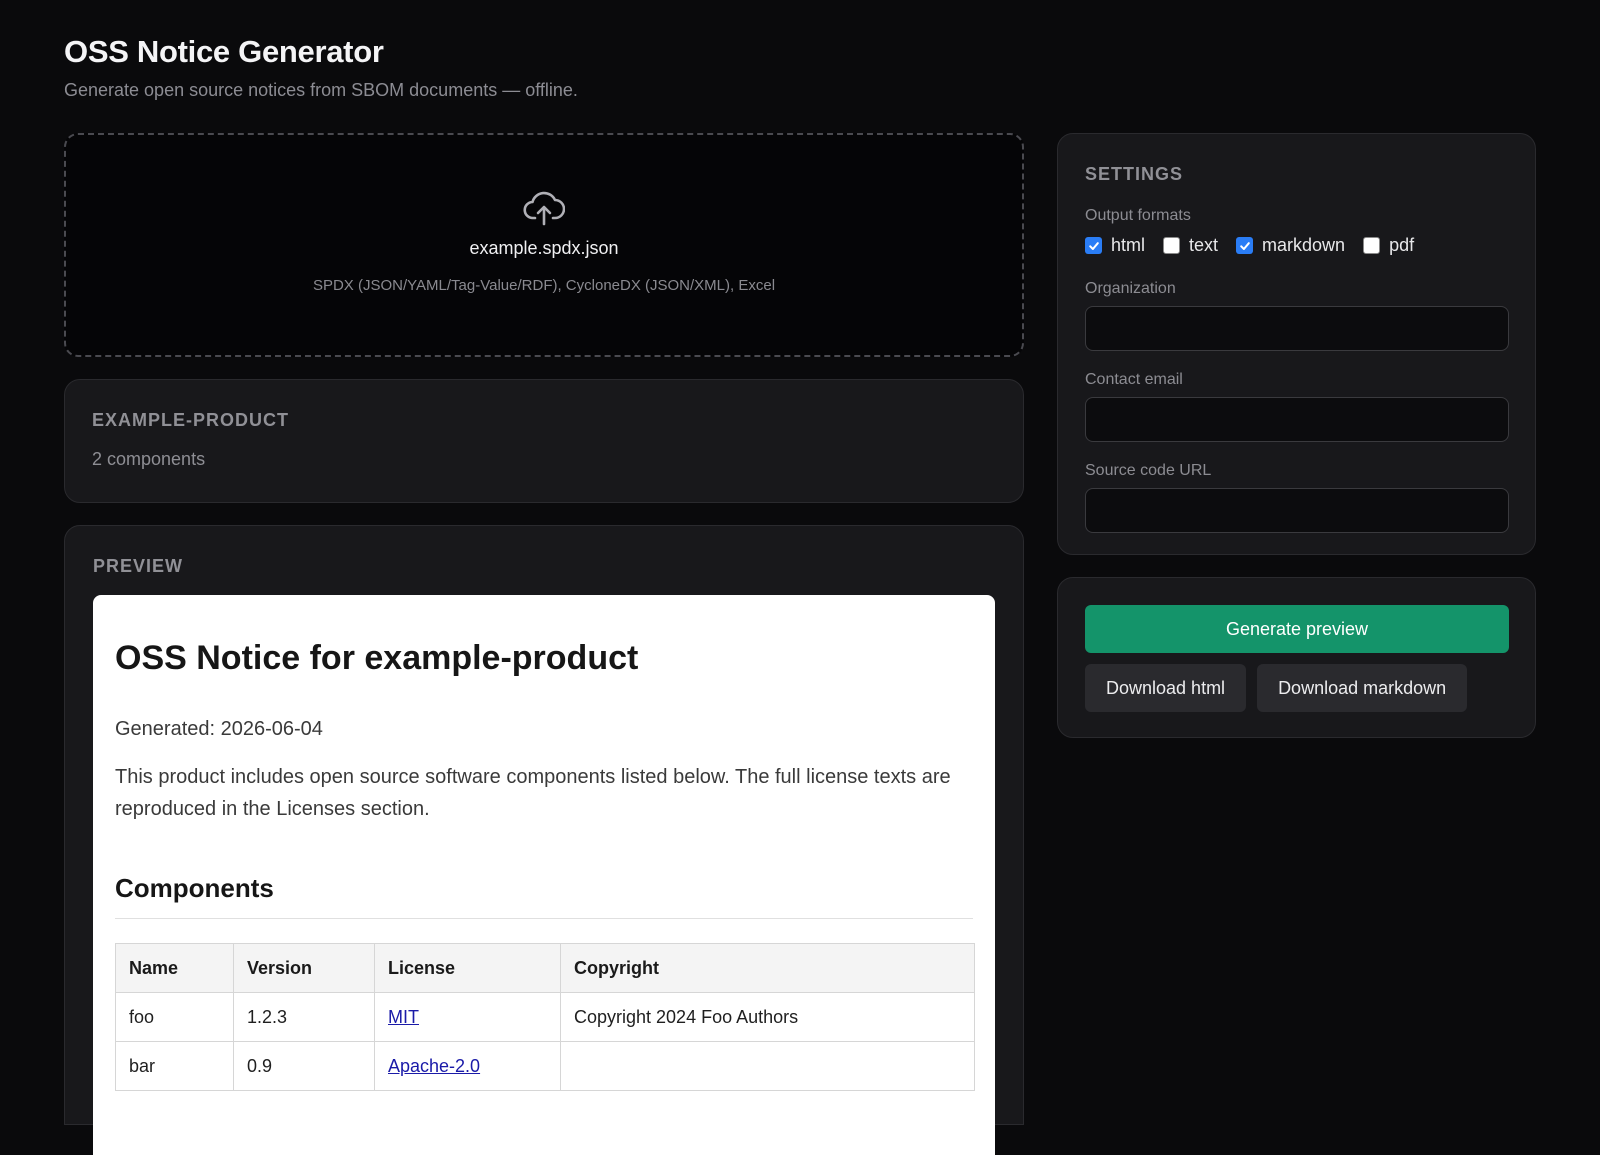  Describe the element at coordinates (767, 968) in the screenshot. I see `column-header-copyright: Copyright` at that location.